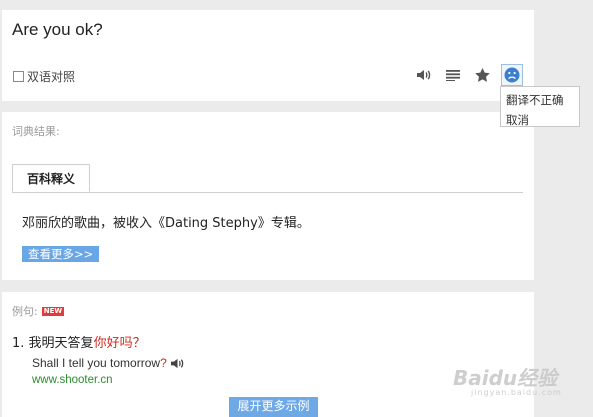 The height and width of the screenshot is (417, 593). I want to click on example-en-highlight: ?, so click(163, 363).